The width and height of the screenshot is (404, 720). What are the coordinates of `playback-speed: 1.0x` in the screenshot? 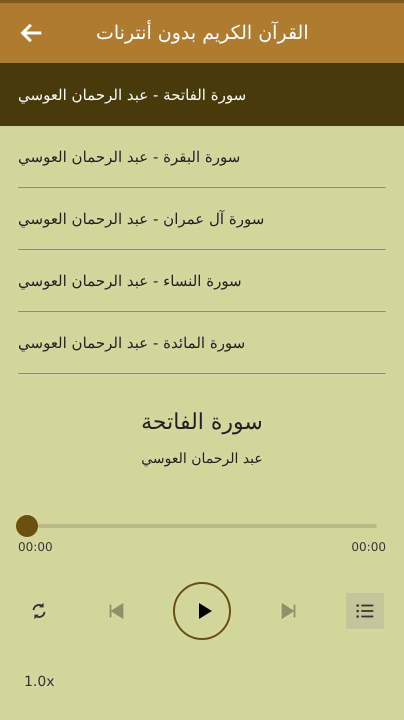 It's located at (39, 682).